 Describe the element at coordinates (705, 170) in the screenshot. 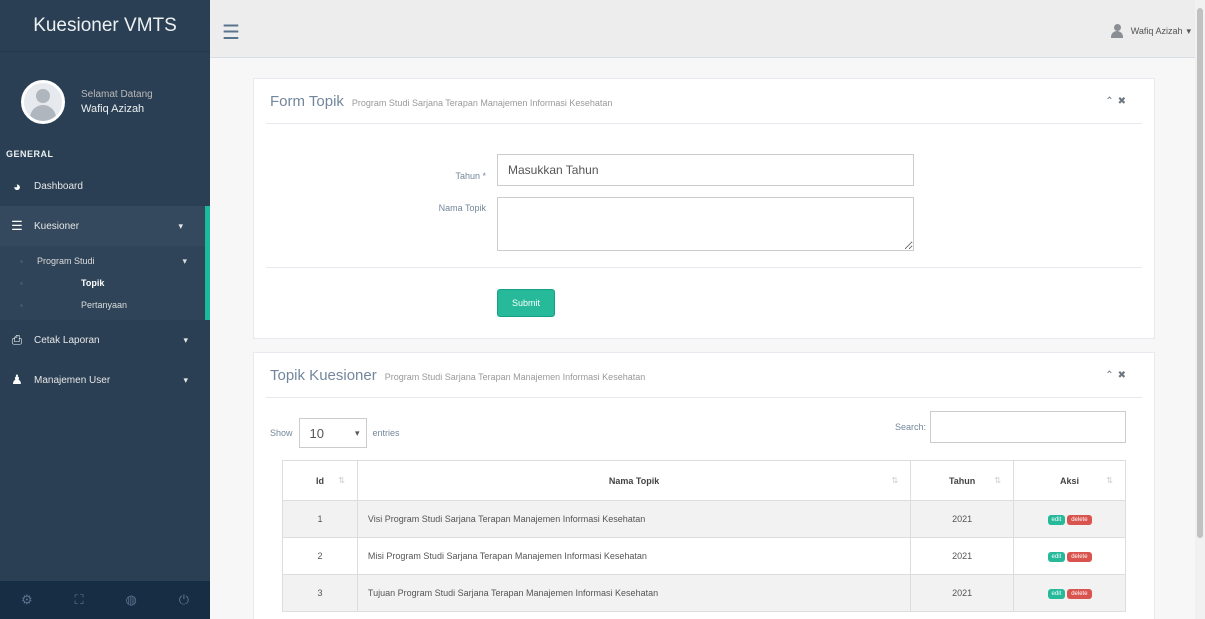

I see `tahun-input` at that location.